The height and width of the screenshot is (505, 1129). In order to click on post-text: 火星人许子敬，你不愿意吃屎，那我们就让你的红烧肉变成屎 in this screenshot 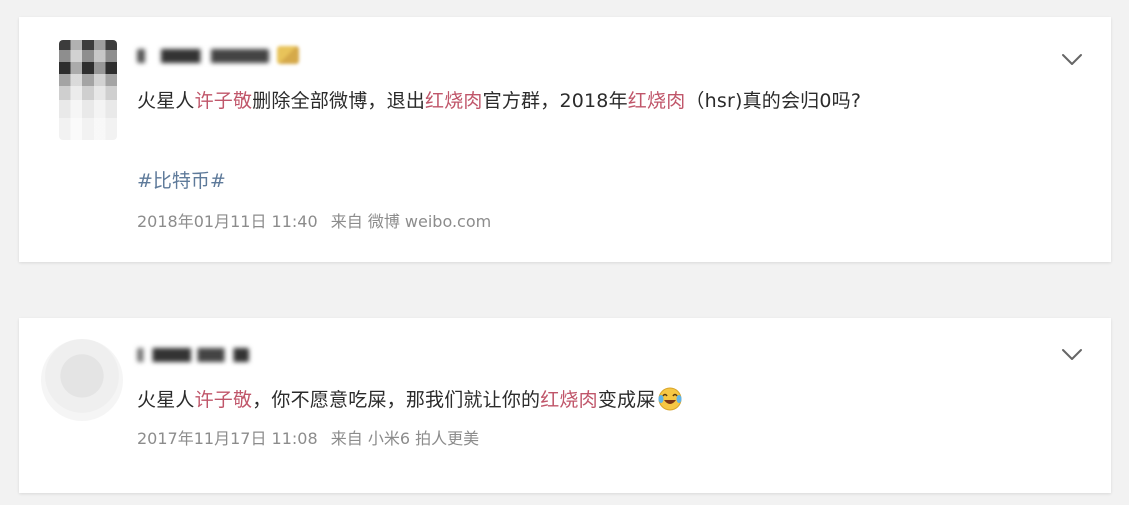, I will do `click(410, 398)`.